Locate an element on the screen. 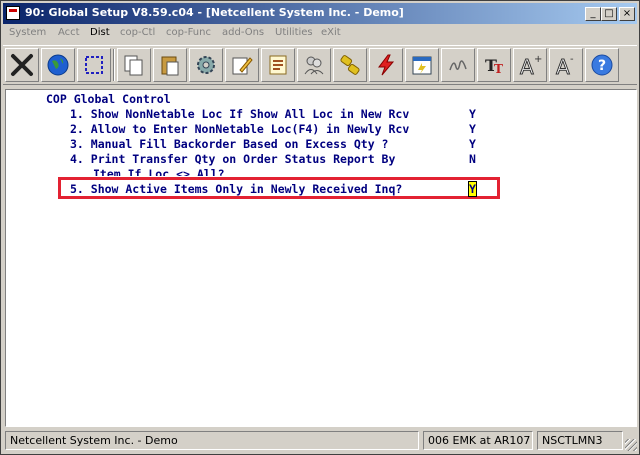 This screenshot has height=455, width=640. toolbar: TT A + A- ? is located at coordinates (320, 65).